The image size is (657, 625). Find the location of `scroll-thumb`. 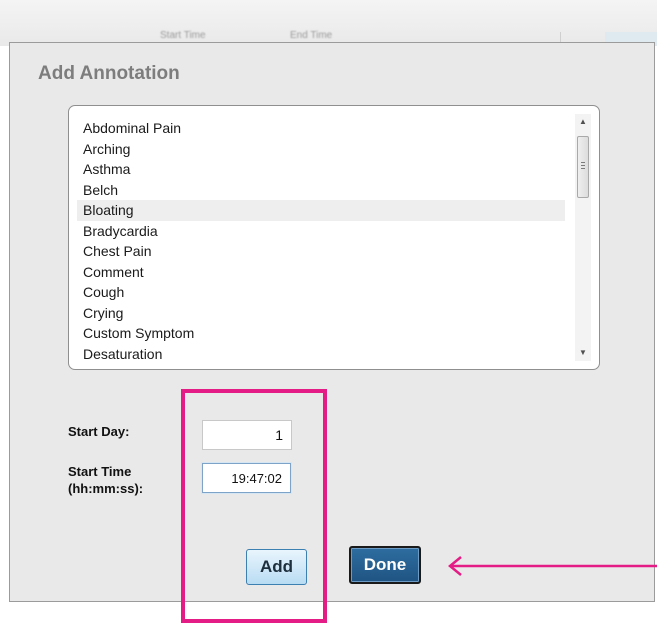

scroll-thumb is located at coordinates (583, 167).